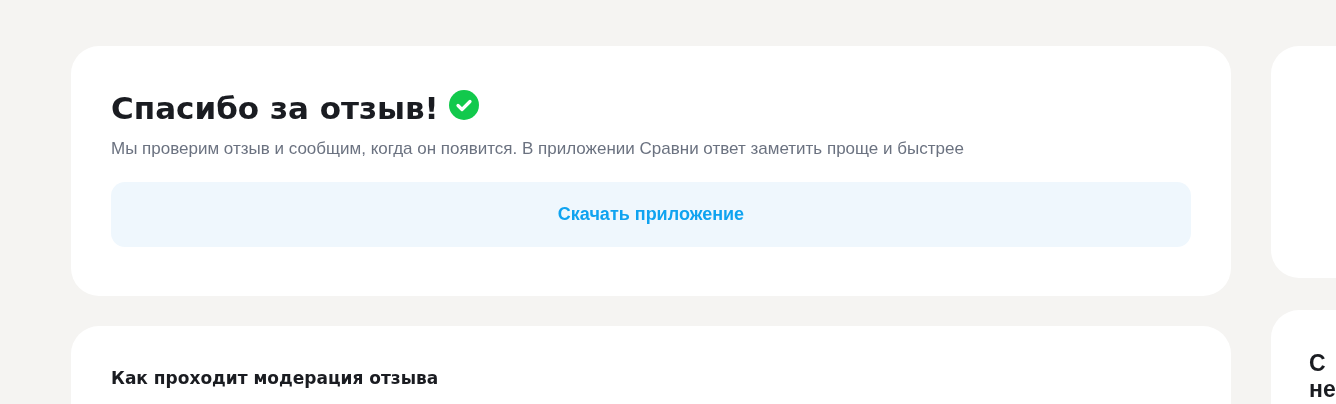 Image resolution: width=1336 pixels, height=404 pixels. Describe the element at coordinates (651, 214) in the screenshot. I see `download-app-button: Скачать приложение` at that location.